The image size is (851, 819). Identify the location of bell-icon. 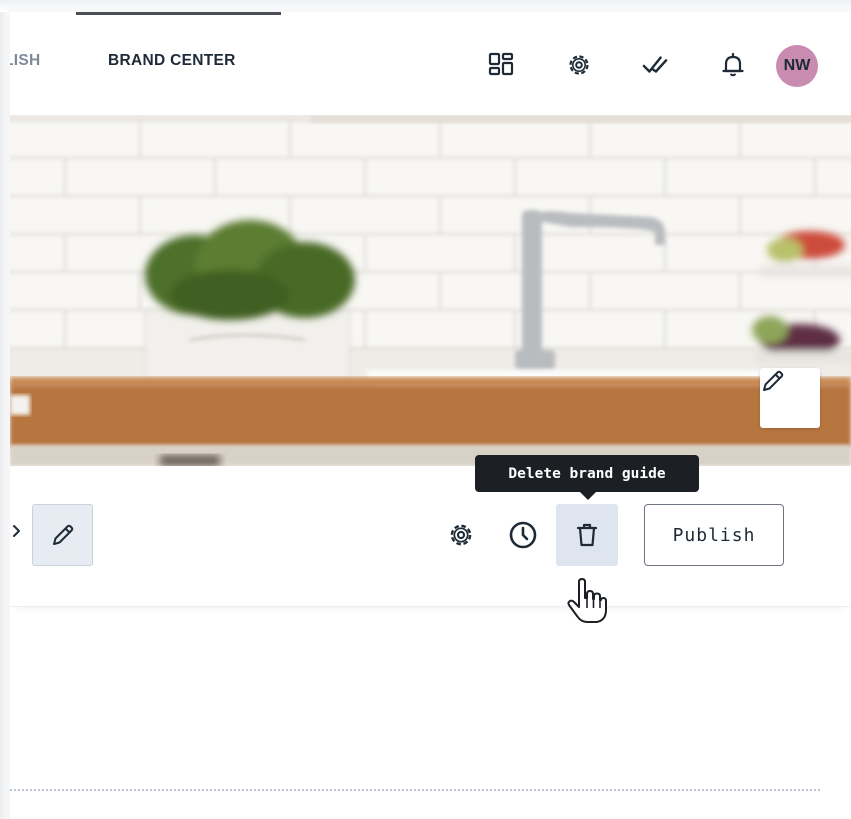
(733, 65).